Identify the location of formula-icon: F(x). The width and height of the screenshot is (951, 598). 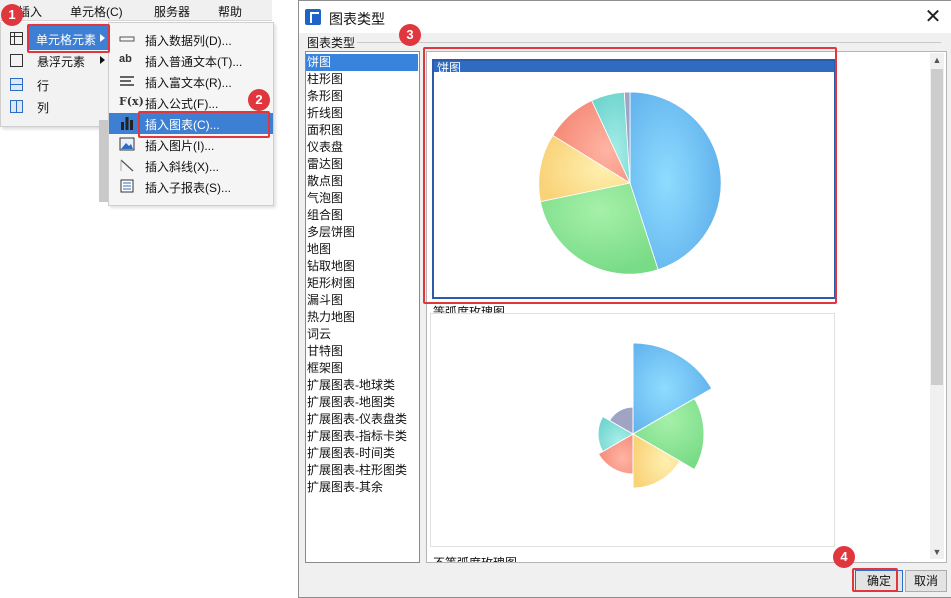
(131, 101).